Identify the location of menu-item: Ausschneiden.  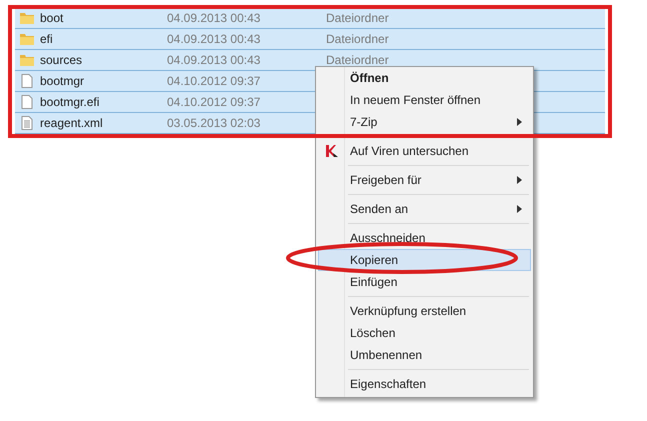
(424, 238).